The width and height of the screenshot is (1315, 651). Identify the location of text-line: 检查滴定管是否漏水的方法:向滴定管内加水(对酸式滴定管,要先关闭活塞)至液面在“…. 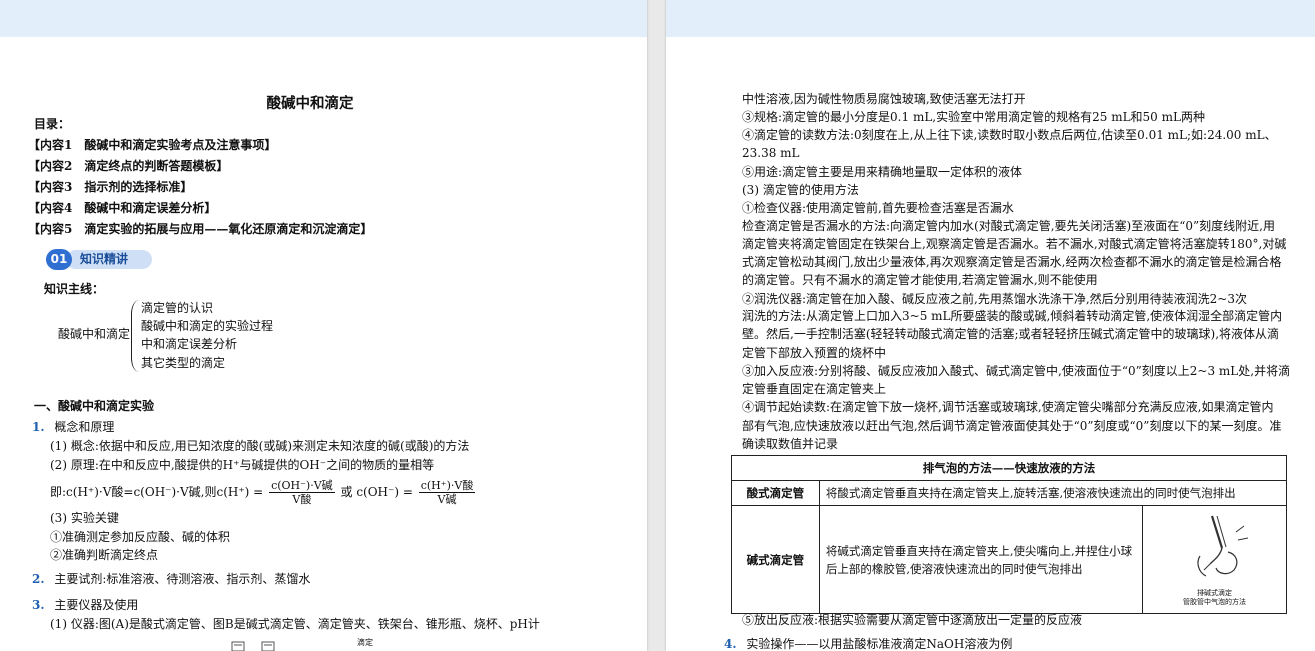
(1008, 226).